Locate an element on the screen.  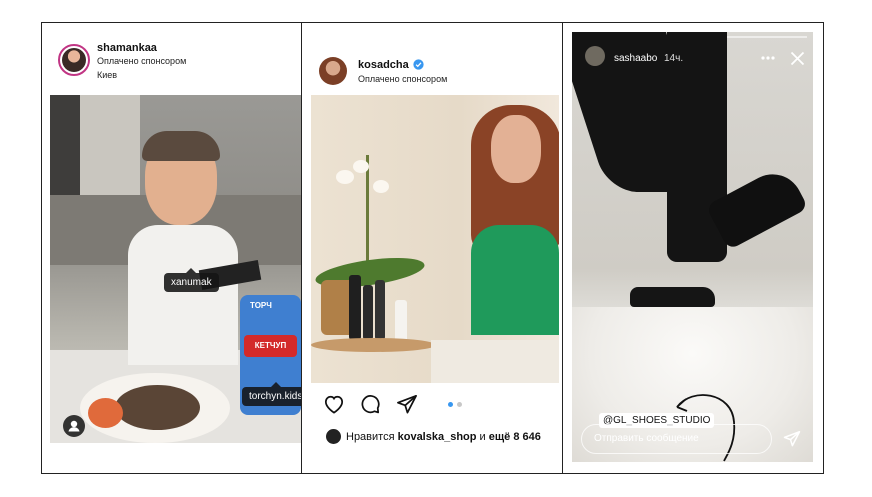
likes-prefix: Нравится is located at coordinates (372, 437).